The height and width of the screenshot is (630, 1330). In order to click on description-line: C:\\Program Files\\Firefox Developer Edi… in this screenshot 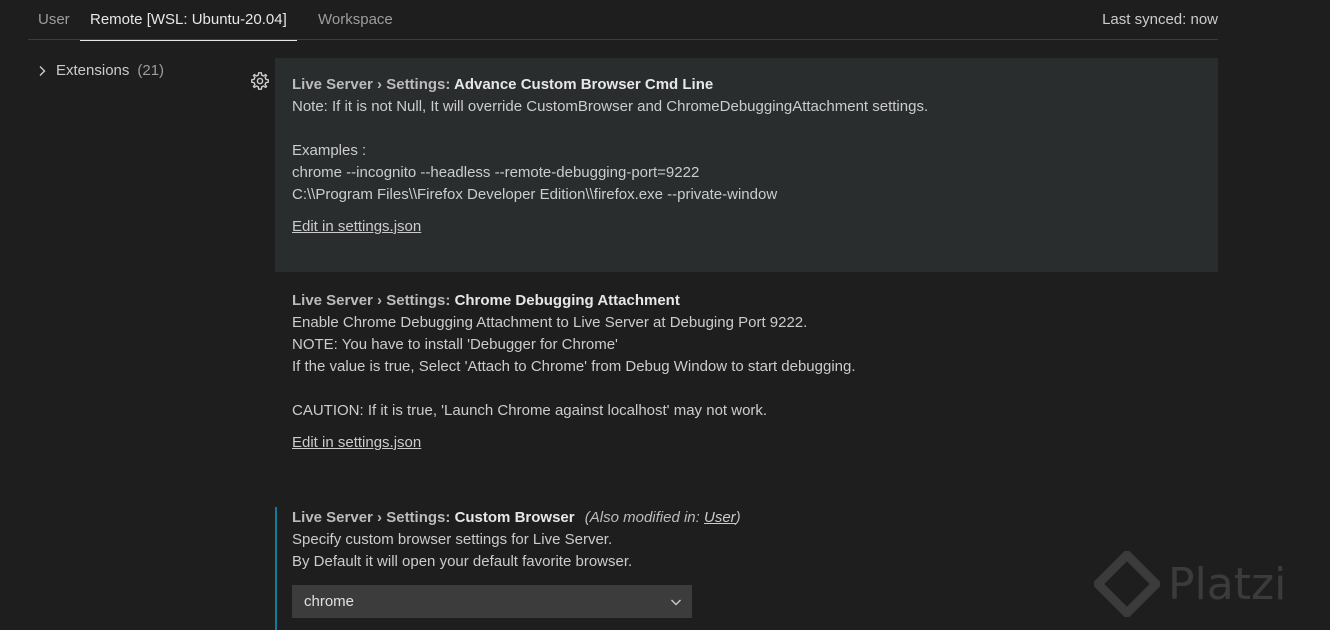, I will do `click(535, 194)`.